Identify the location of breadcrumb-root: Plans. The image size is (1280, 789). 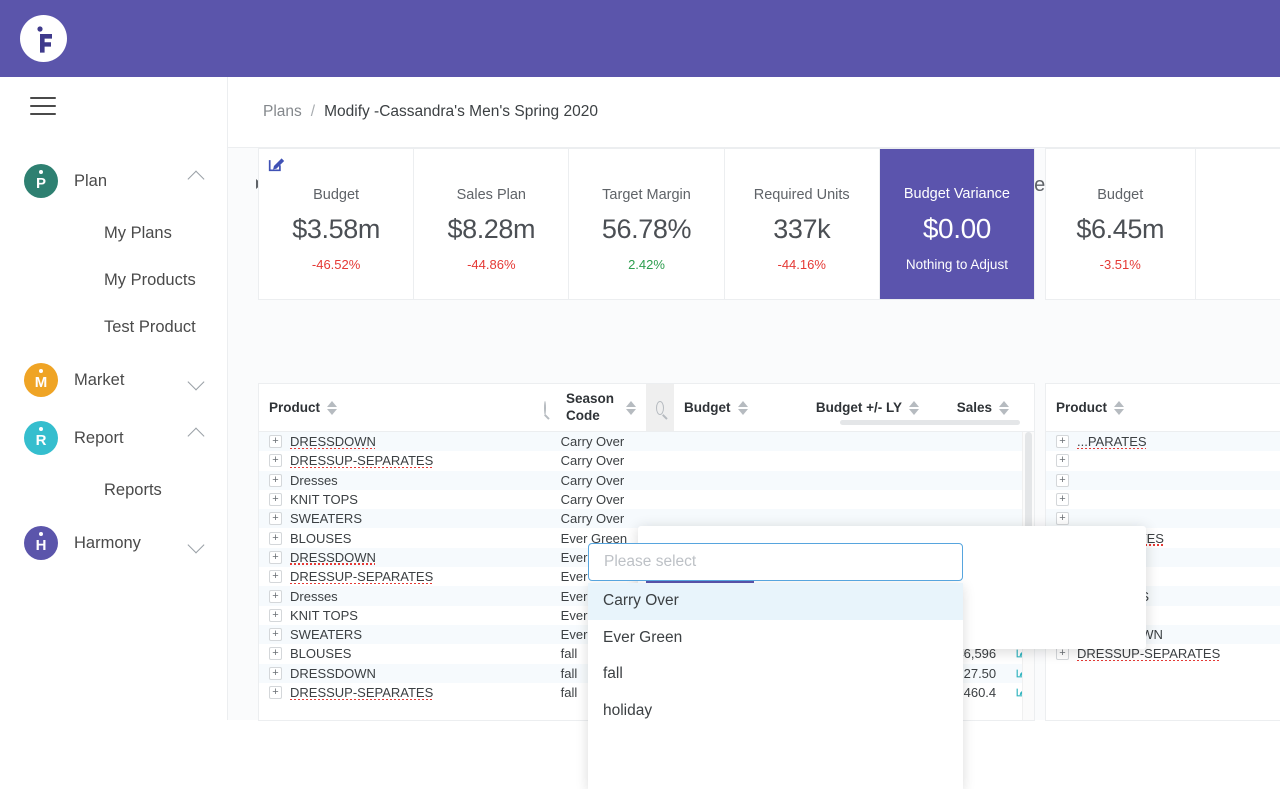
(282, 112).